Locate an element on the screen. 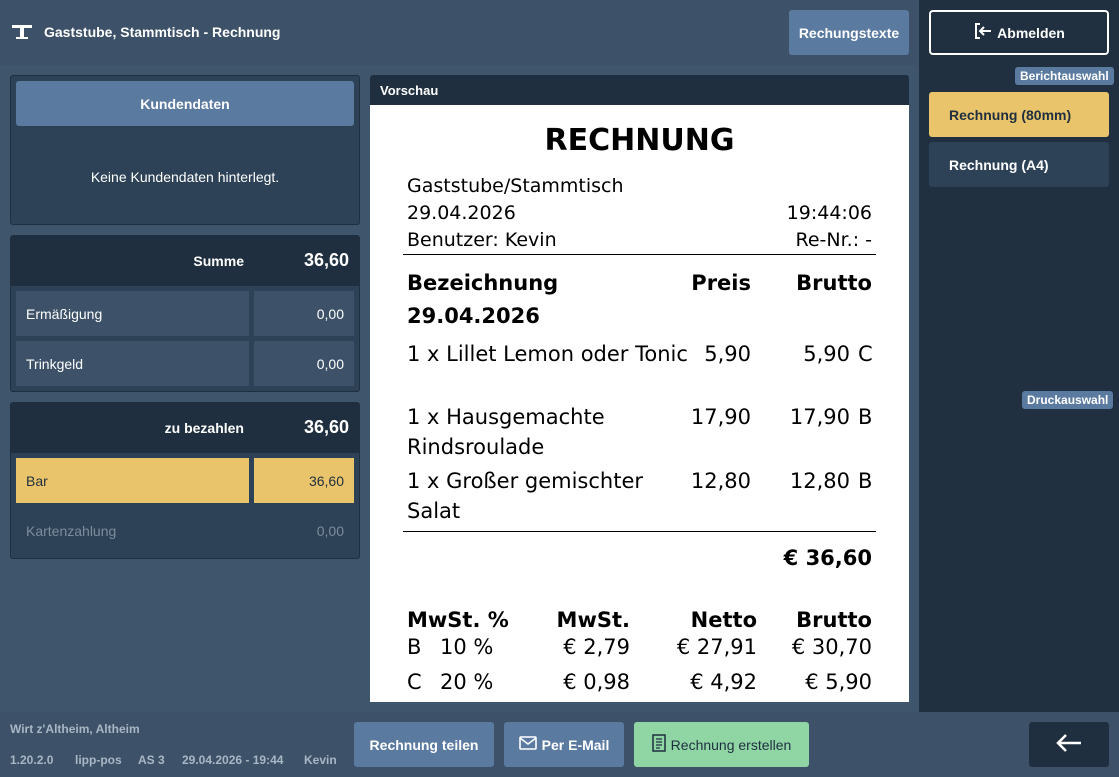  vat-row-1-net: € 27,91 is located at coordinates (716, 647).